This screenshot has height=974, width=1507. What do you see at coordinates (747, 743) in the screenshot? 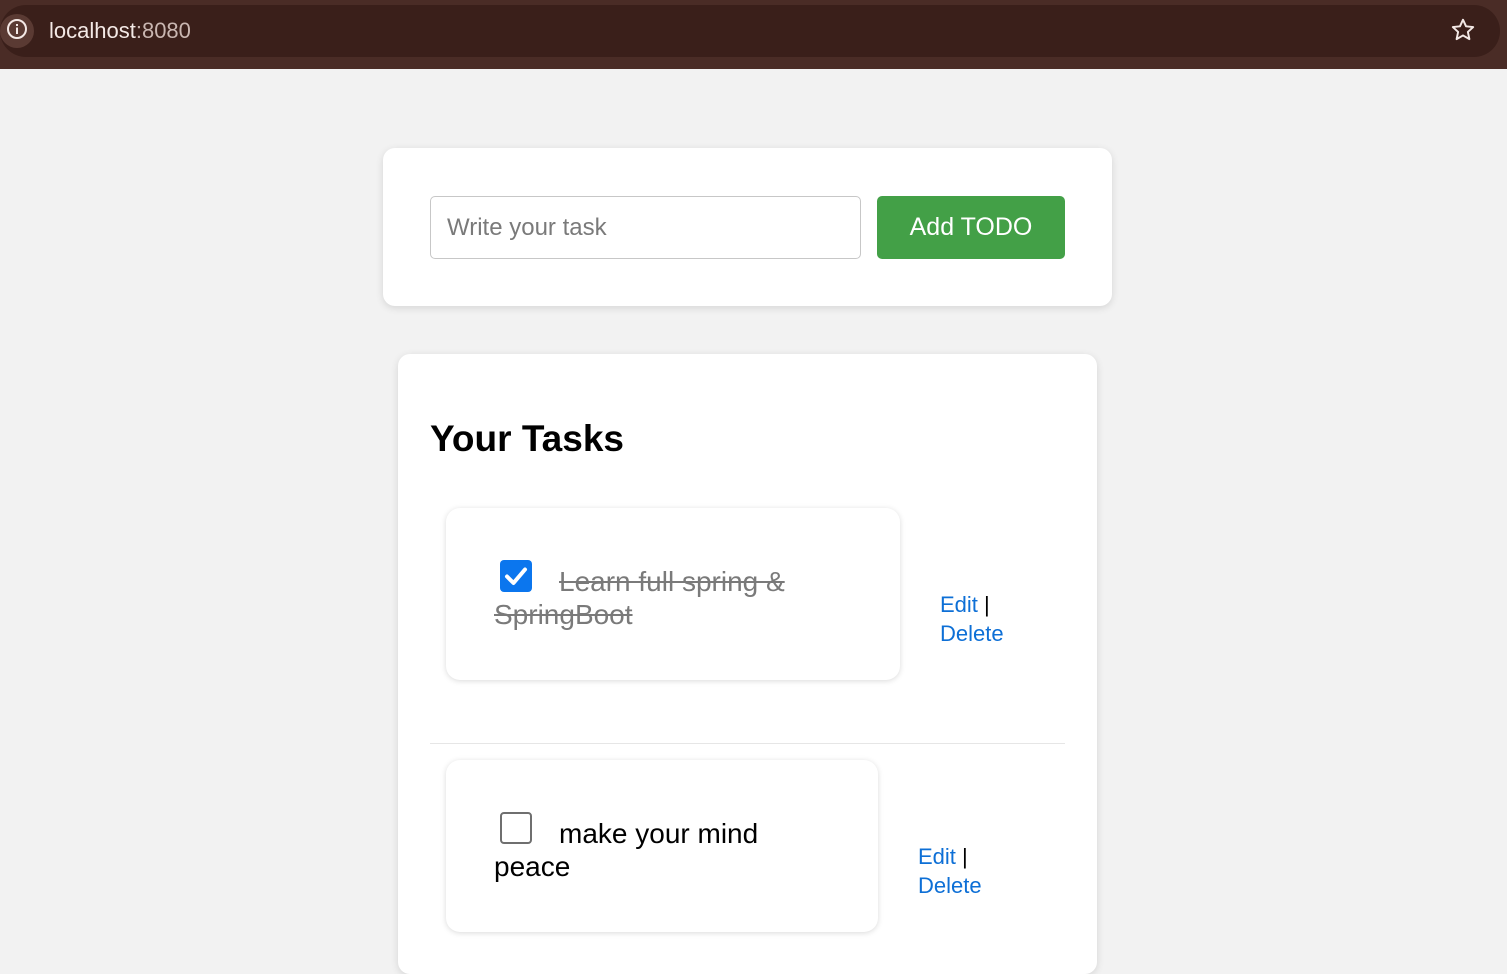
I see `task-divider` at bounding box center [747, 743].